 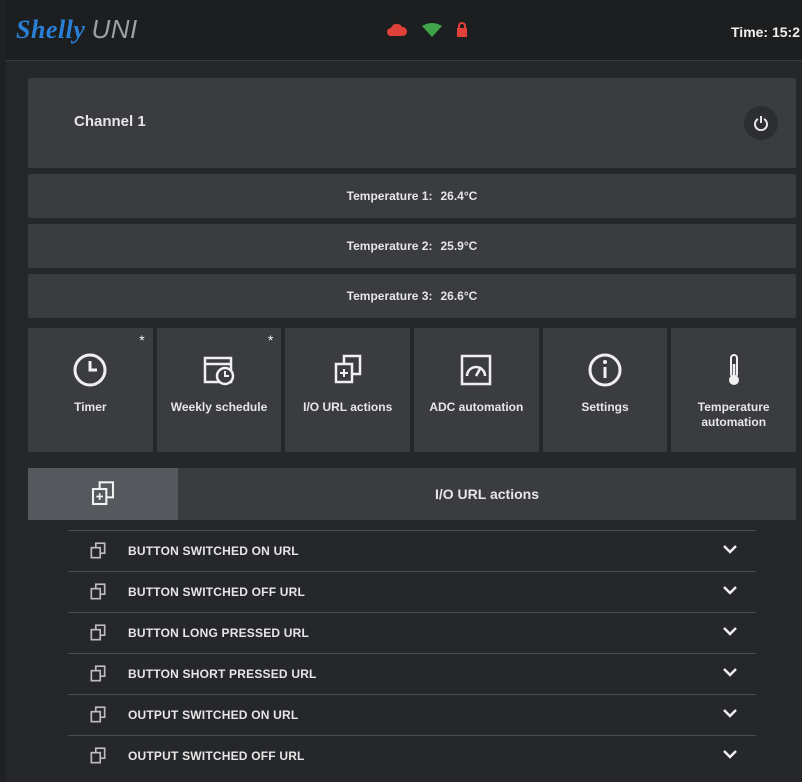 I want to click on clock-icon, so click(x=90, y=370).